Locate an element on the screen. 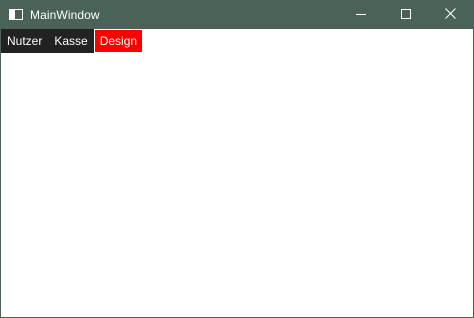 Image resolution: width=474 pixels, height=318 pixels. menu-bar: Nutzer Kasse Design is located at coordinates (72, 41).